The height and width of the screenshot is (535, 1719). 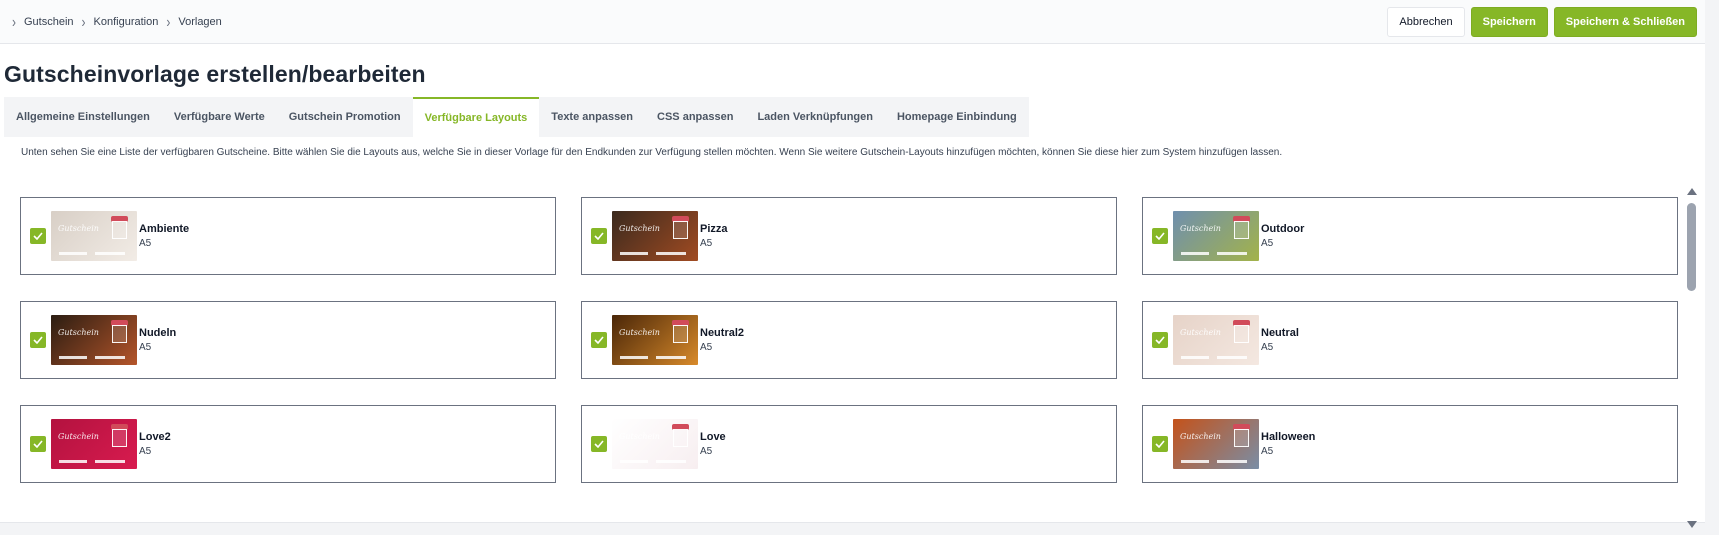 I want to click on layout-meta: Ambiente A5, so click(x=164, y=236).